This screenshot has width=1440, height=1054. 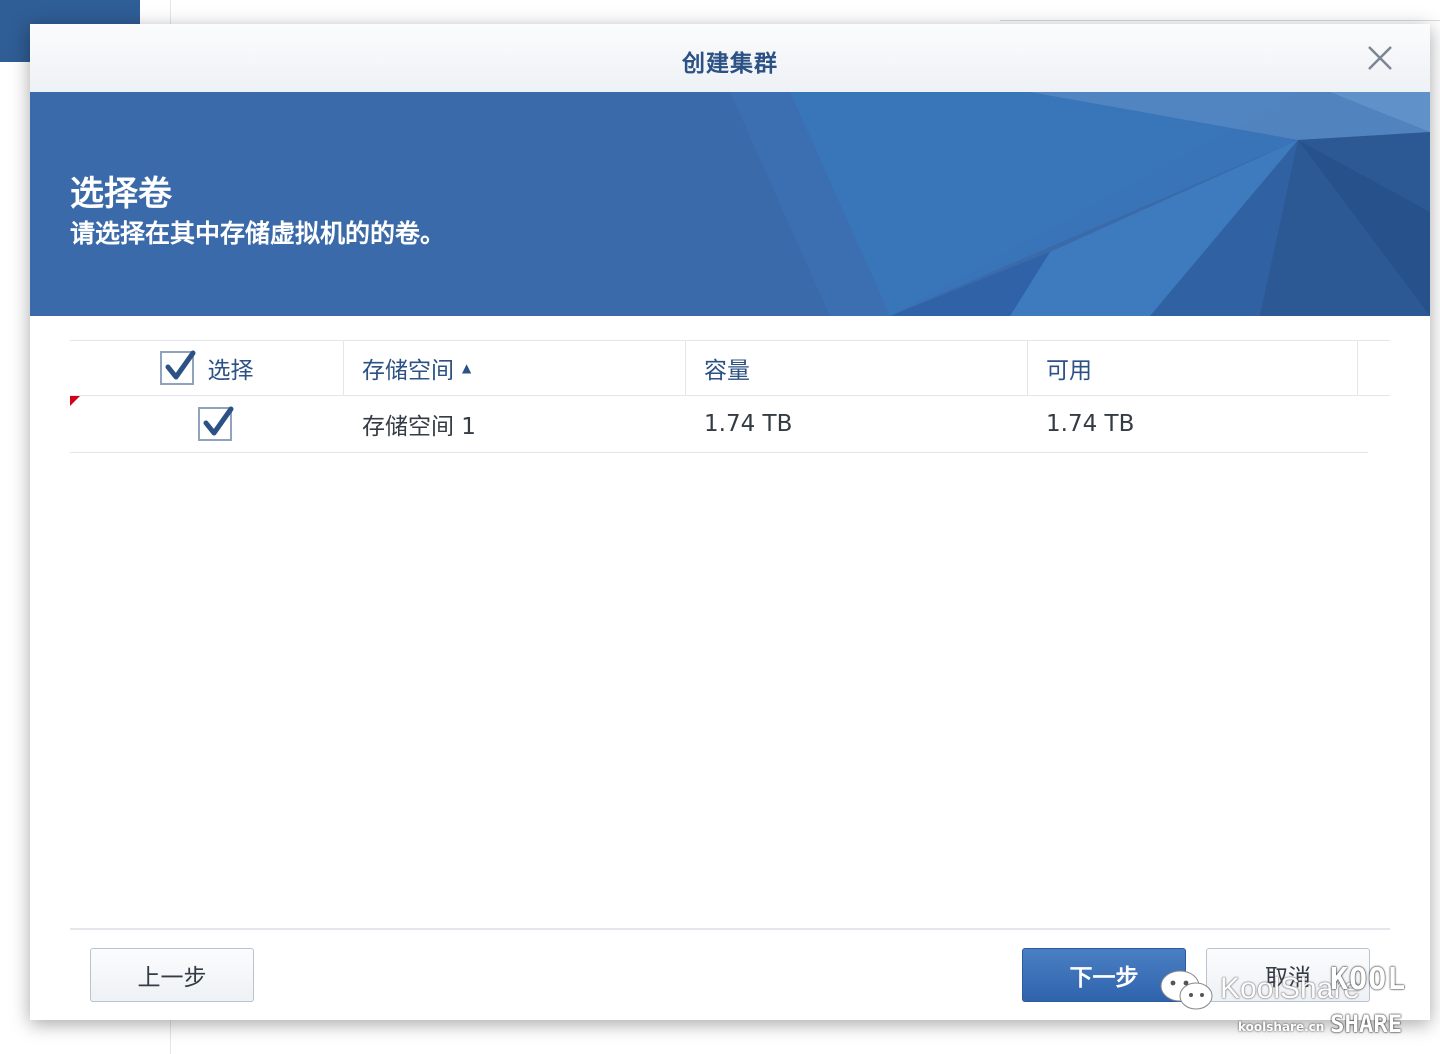 I want to click on select-all-checkbox, so click(x=177, y=367).